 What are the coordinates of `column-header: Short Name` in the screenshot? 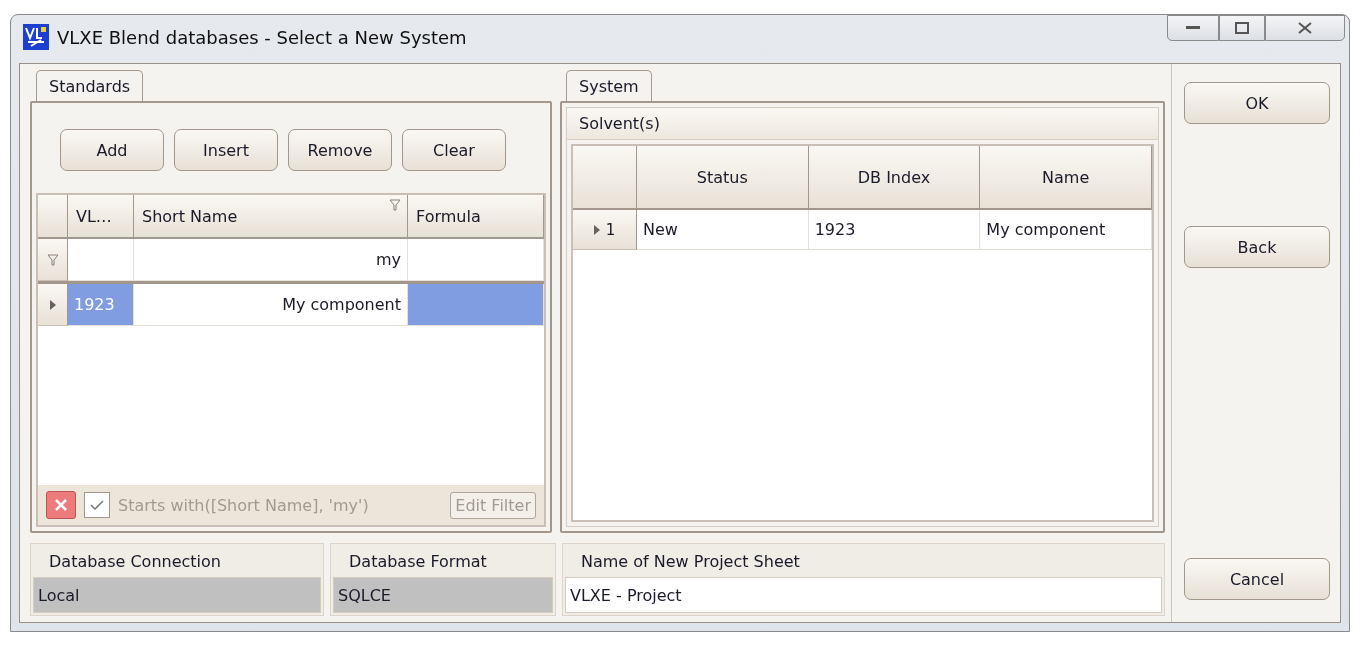 It's located at (271, 217).